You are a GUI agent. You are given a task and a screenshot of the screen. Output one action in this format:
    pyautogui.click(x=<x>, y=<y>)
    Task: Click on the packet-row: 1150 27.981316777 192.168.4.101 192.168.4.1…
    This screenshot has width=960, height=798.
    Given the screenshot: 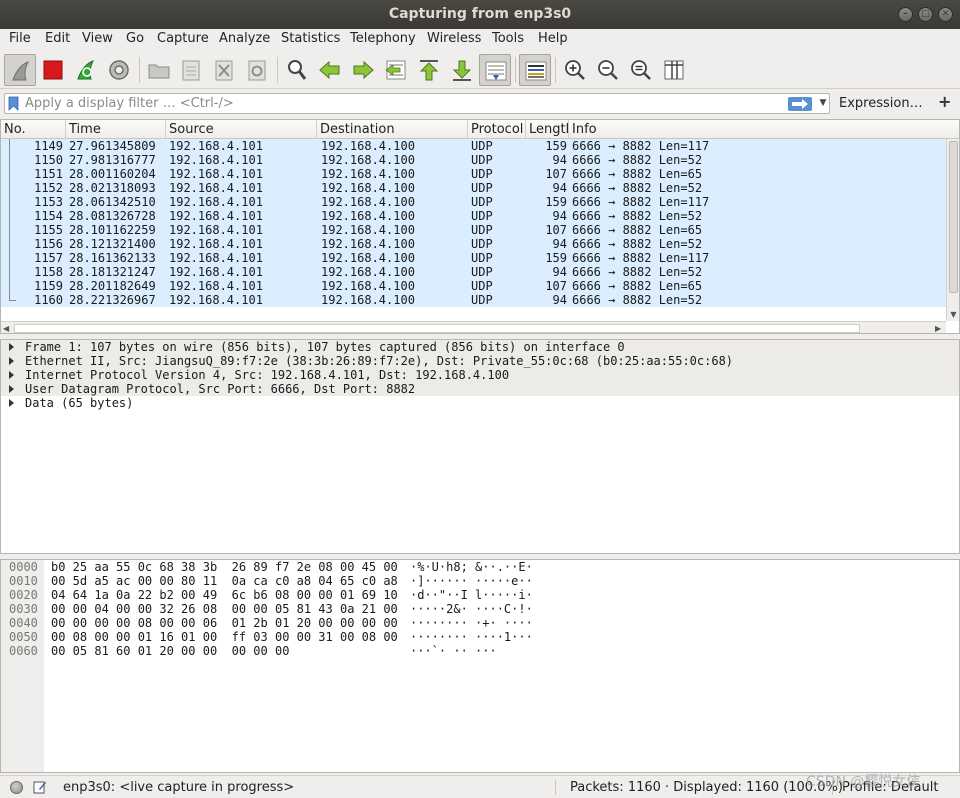 What is the action you would take?
    pyautogui.click(x=473, y=160)
    